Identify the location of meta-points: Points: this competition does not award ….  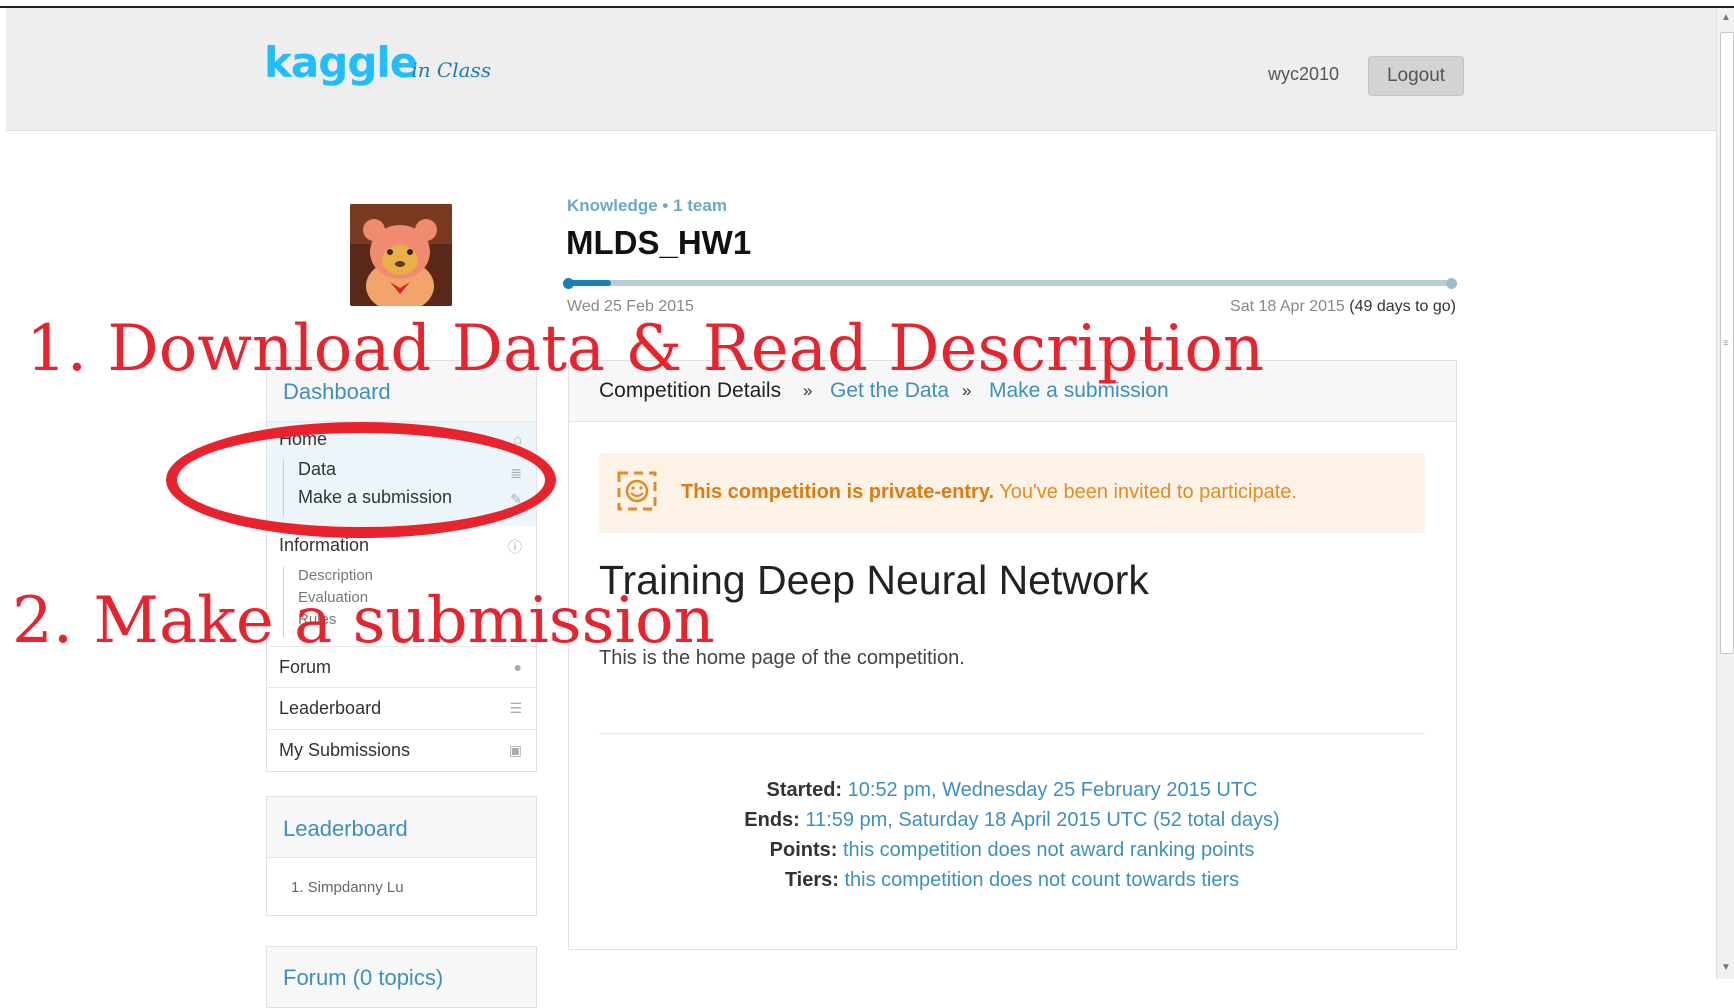
(1012, 850).